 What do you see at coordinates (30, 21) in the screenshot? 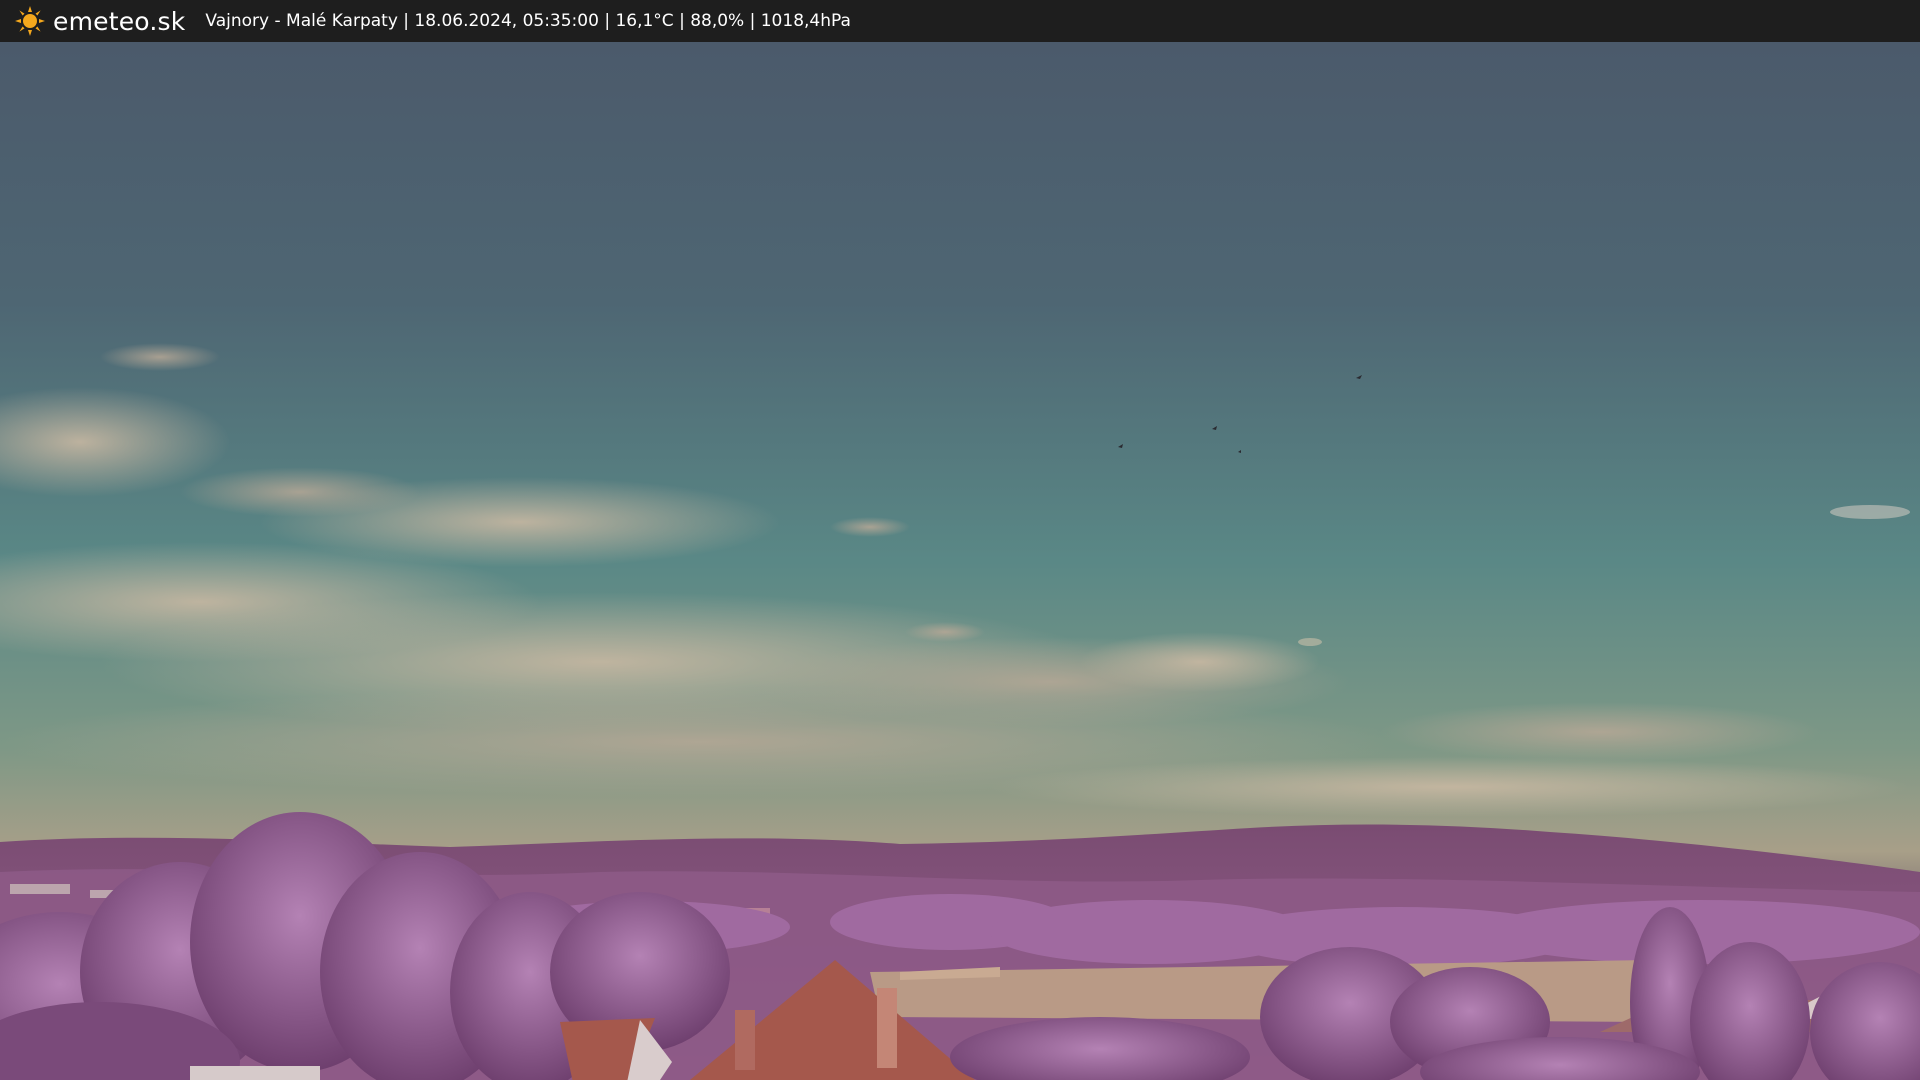
I see `sun-icon` at bounding box center [30, 21].